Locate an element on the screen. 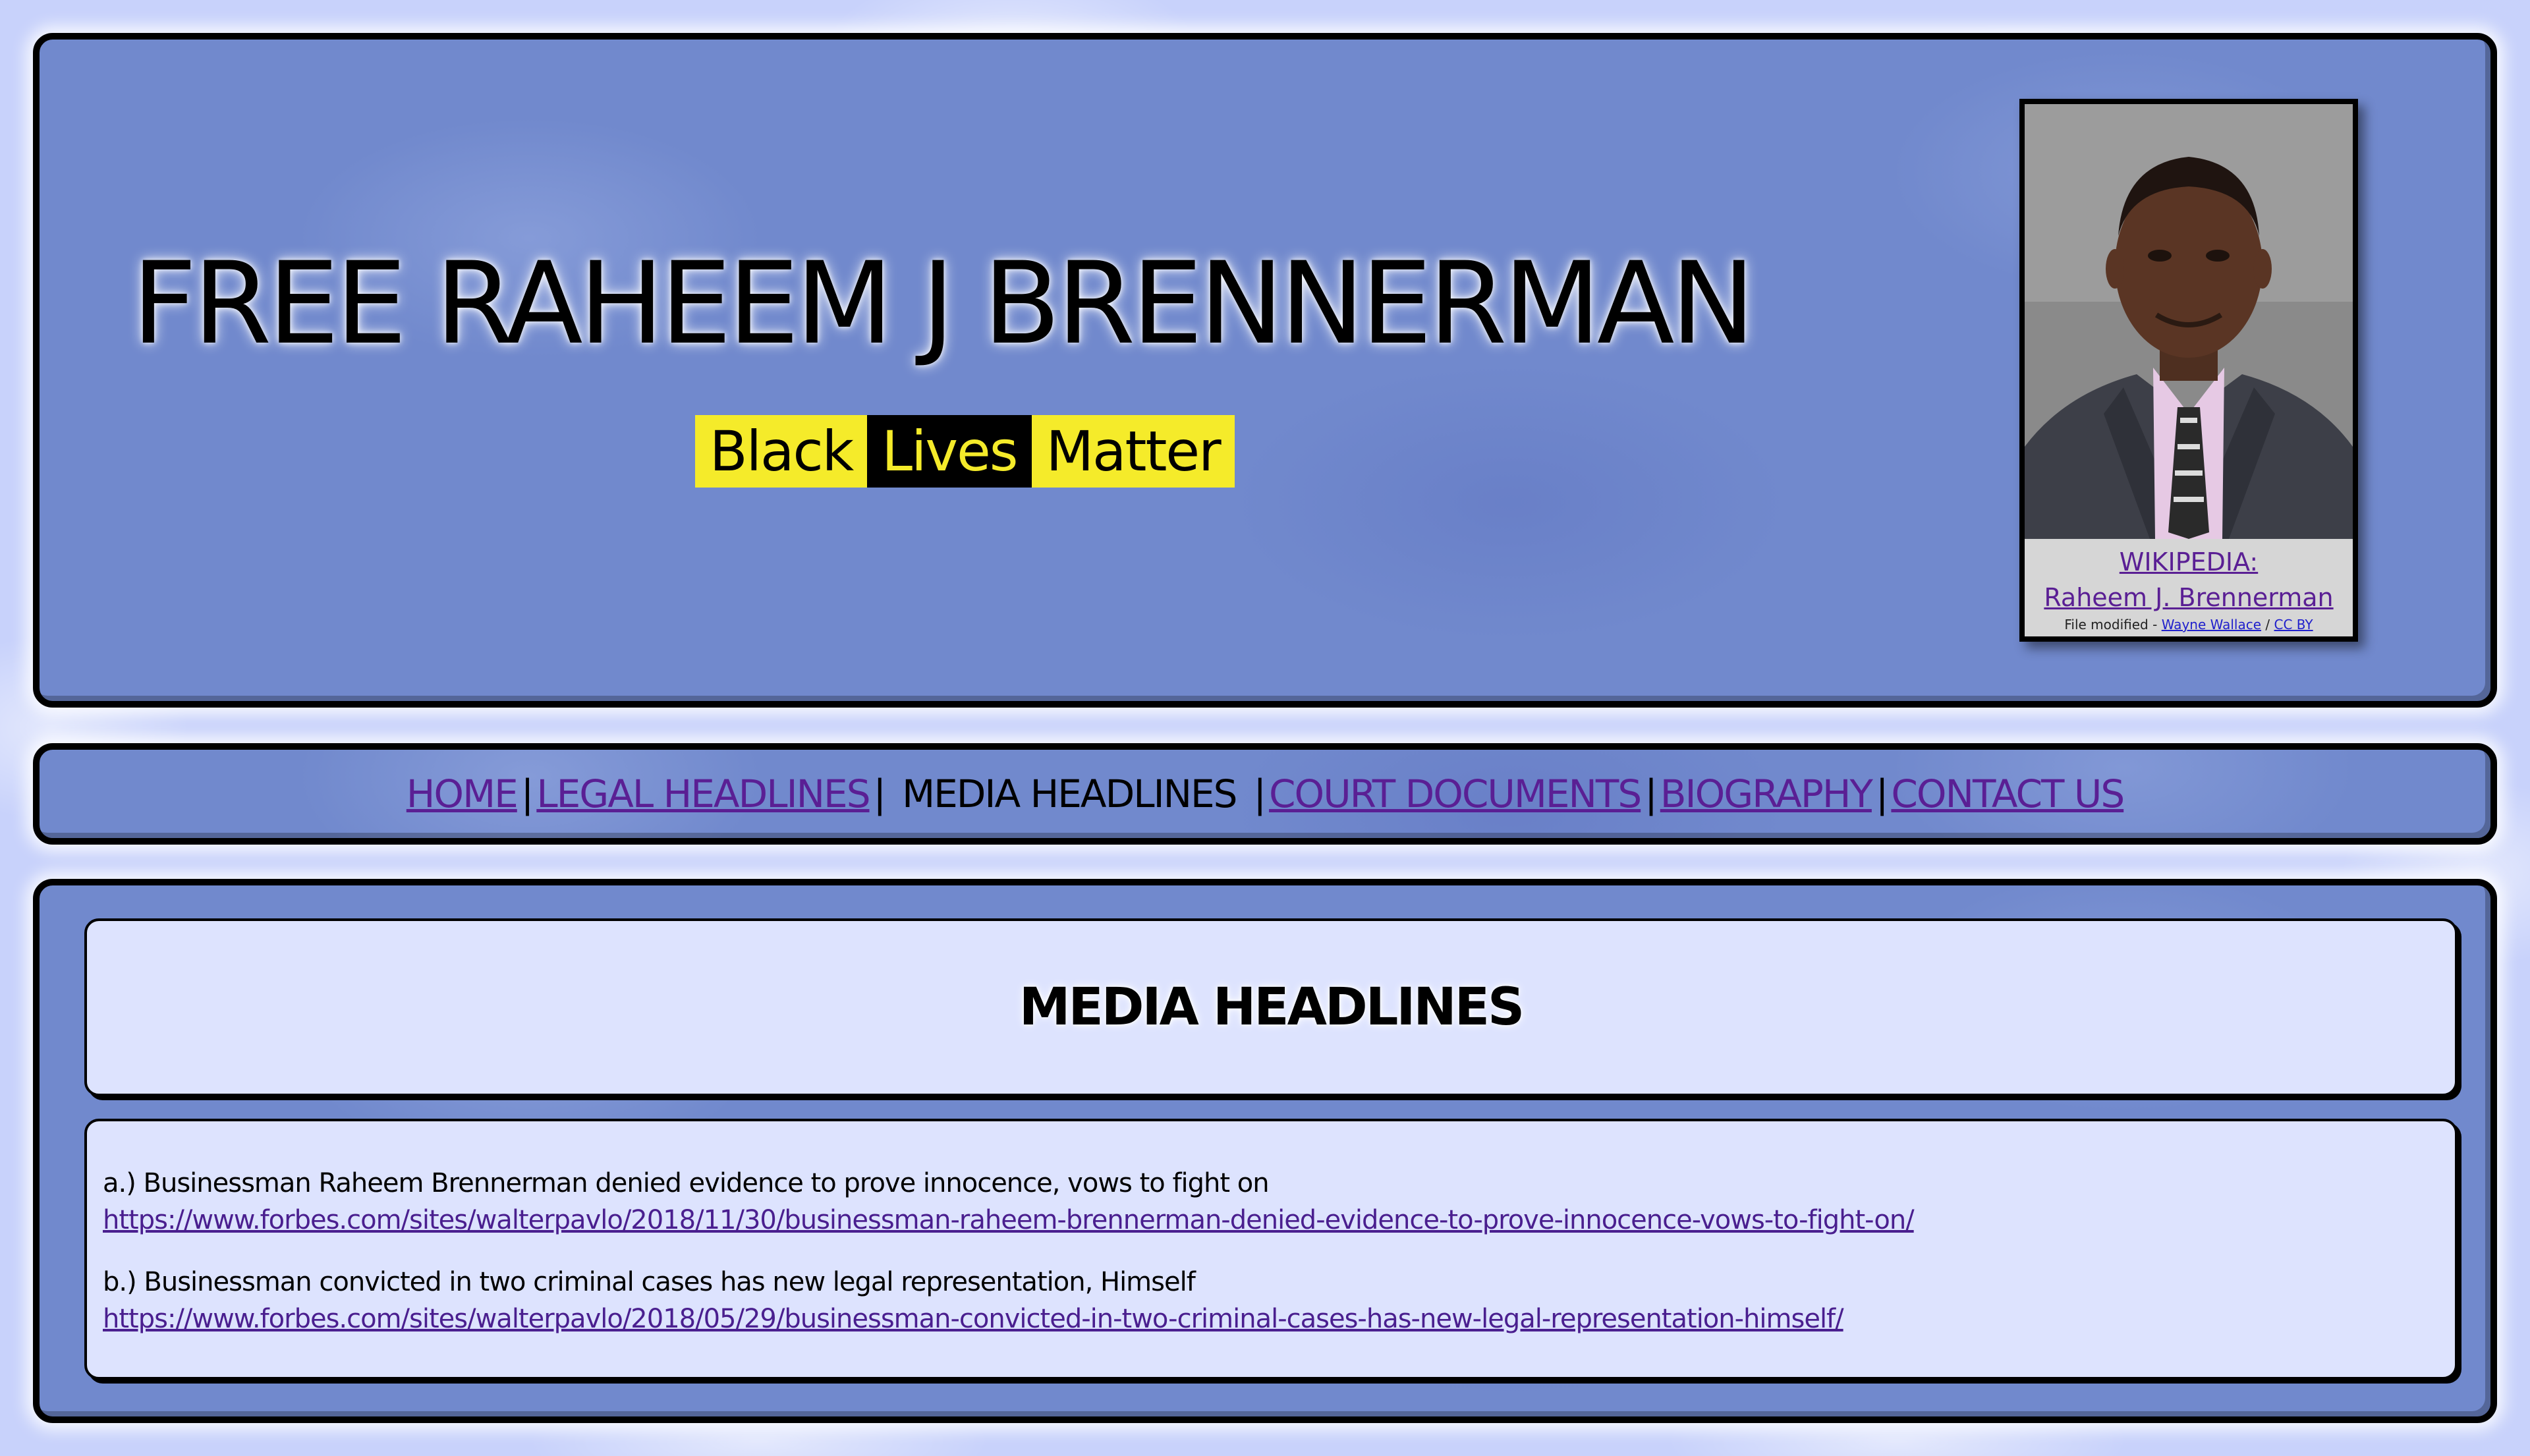 The image size is (2530, 1456). credit-text: File modified - is located at coordinates (2113, 624).